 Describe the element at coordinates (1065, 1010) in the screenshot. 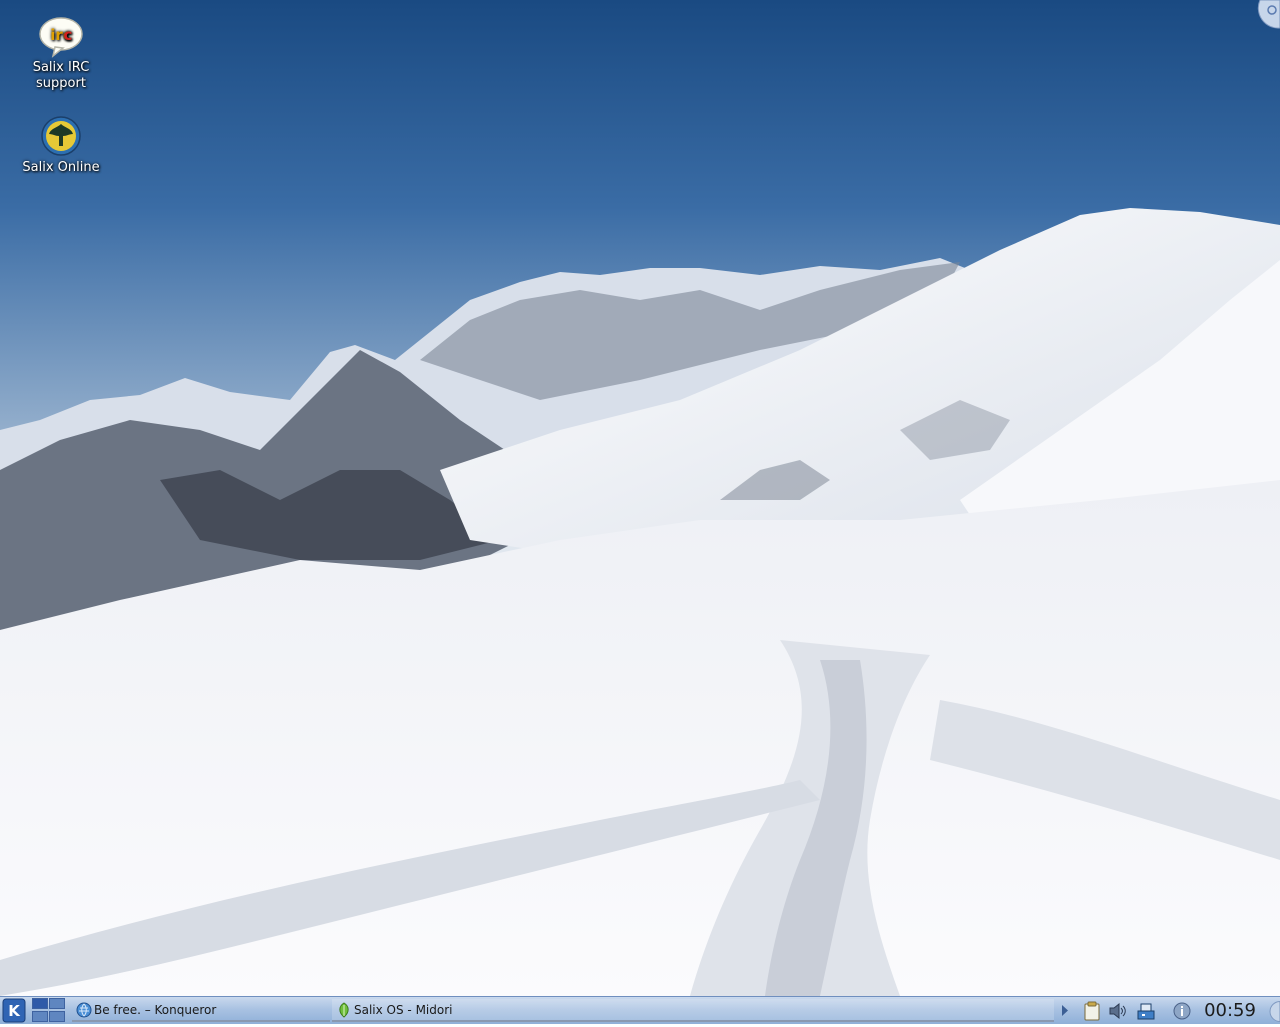

I see `tray-expand-arrow` at that location.